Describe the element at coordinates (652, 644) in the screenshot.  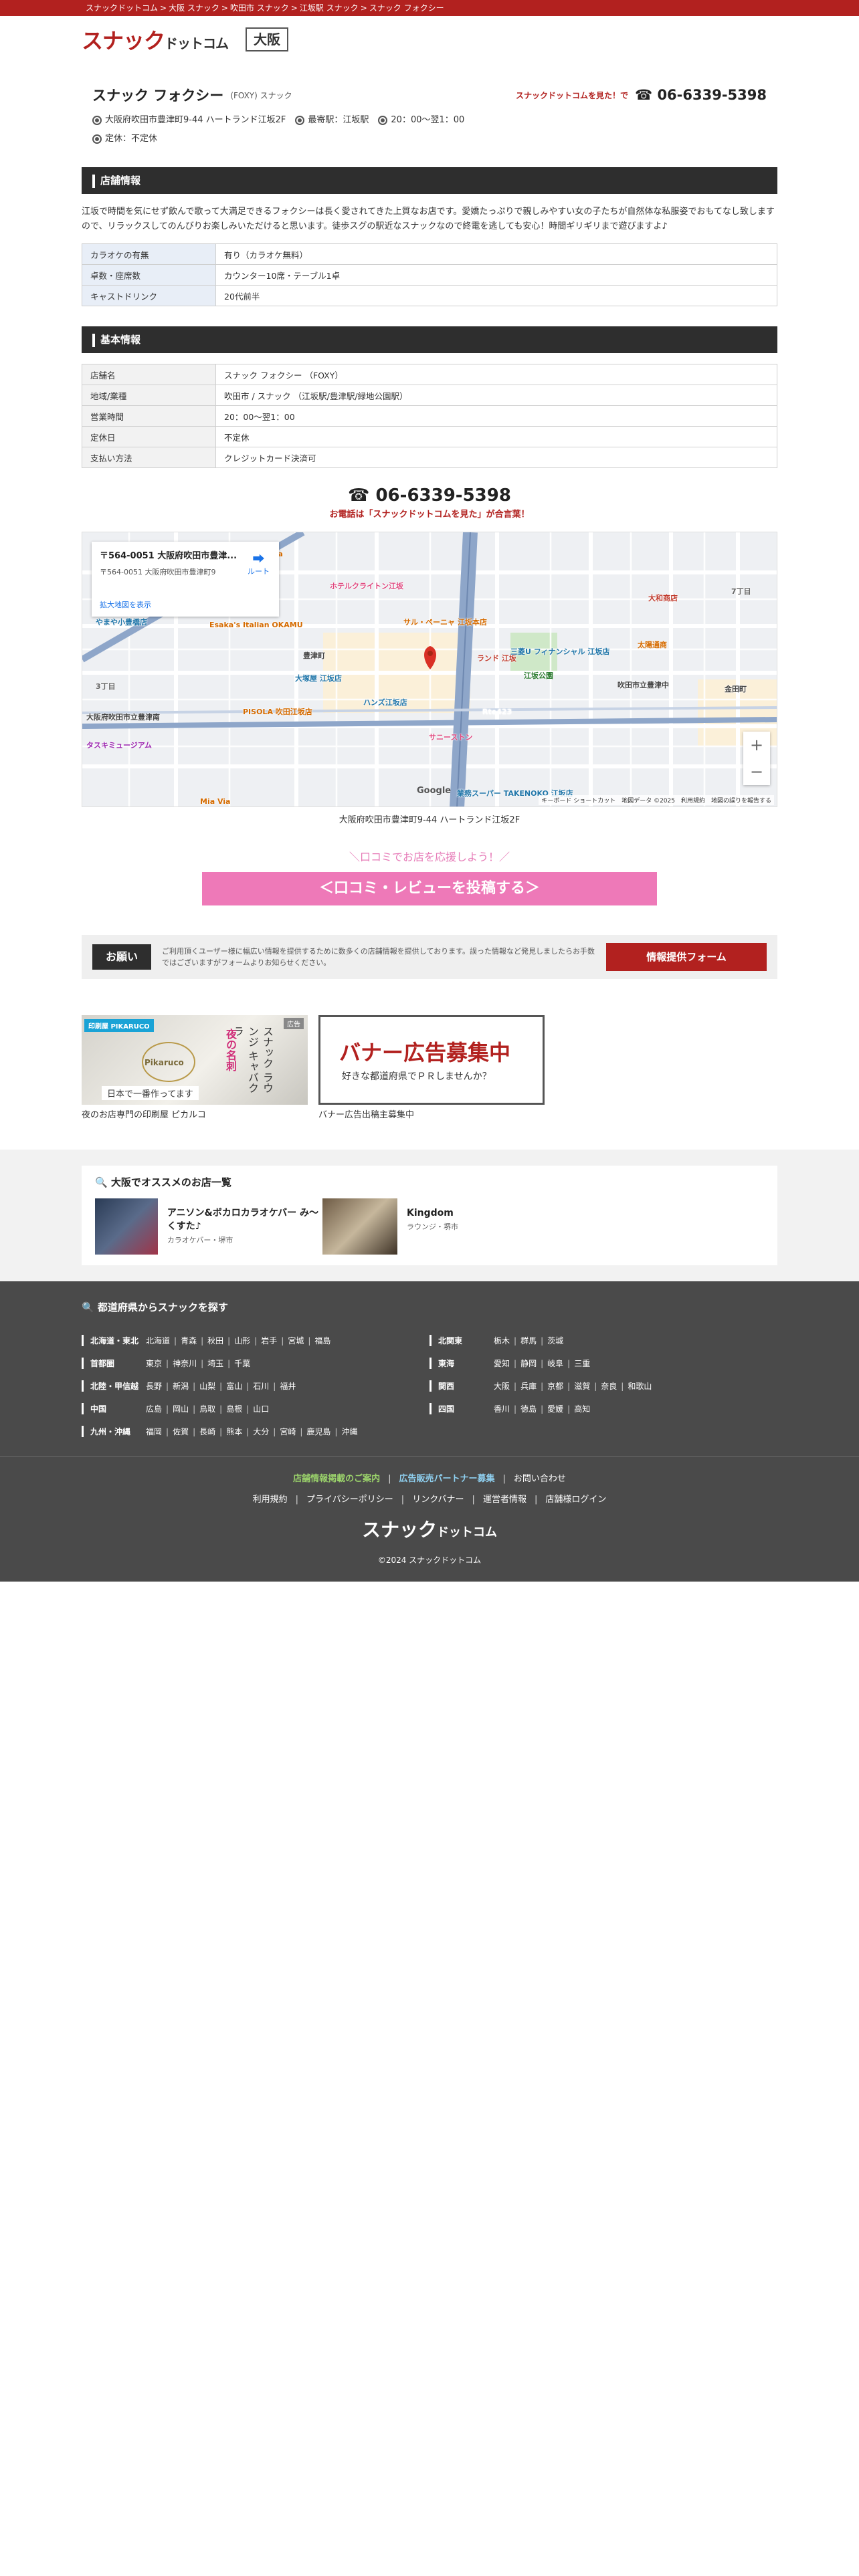
I see `map-label: 太陽通商` at that location.